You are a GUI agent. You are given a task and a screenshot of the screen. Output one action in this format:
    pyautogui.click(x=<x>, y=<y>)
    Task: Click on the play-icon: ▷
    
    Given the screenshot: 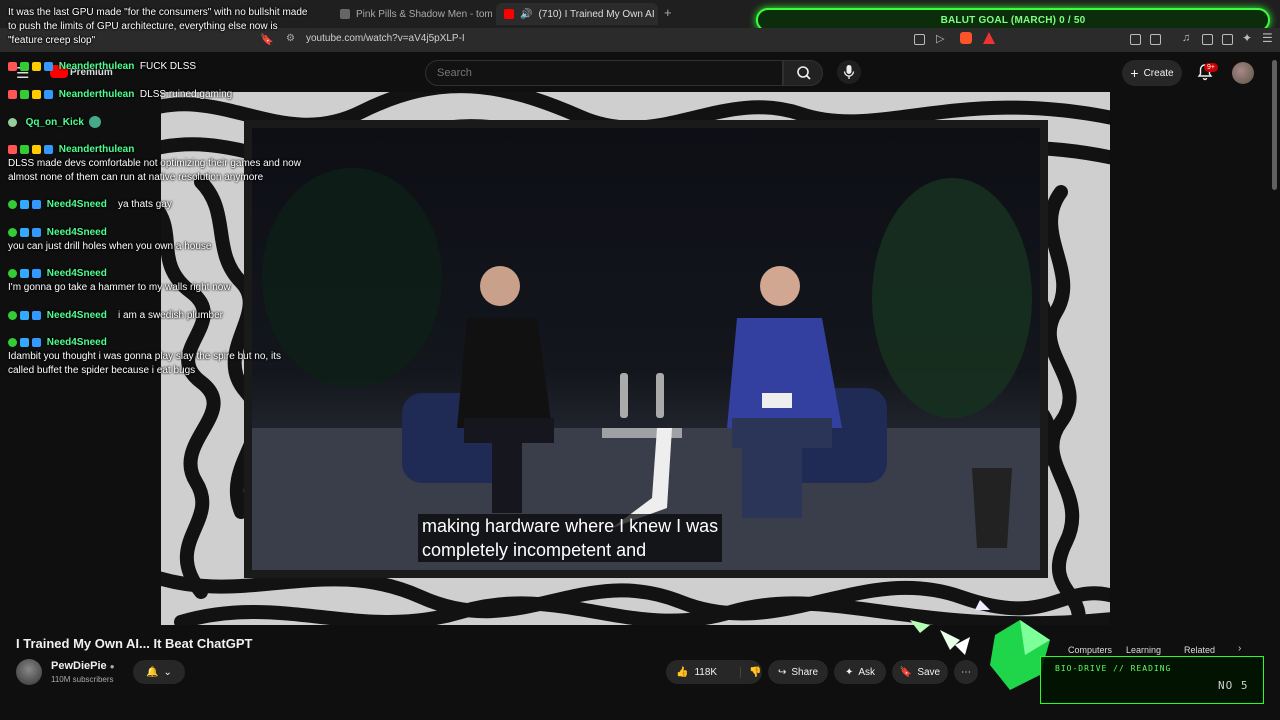 What is the action you would take?
    pyautogui.click(x=940, y=38)
    